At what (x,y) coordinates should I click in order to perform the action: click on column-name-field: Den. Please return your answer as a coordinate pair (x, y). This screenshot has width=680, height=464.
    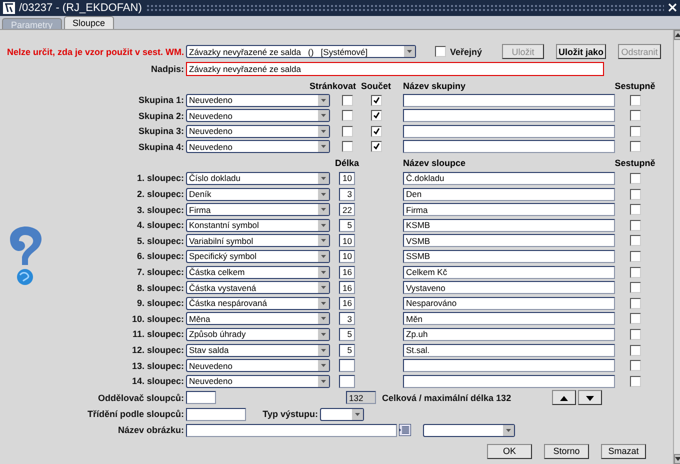
    Looking at the image, I should click on (509, 194).